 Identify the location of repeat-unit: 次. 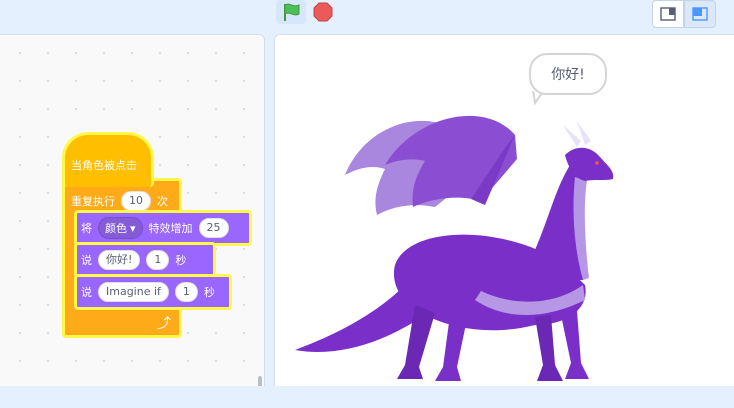
(162, 201).